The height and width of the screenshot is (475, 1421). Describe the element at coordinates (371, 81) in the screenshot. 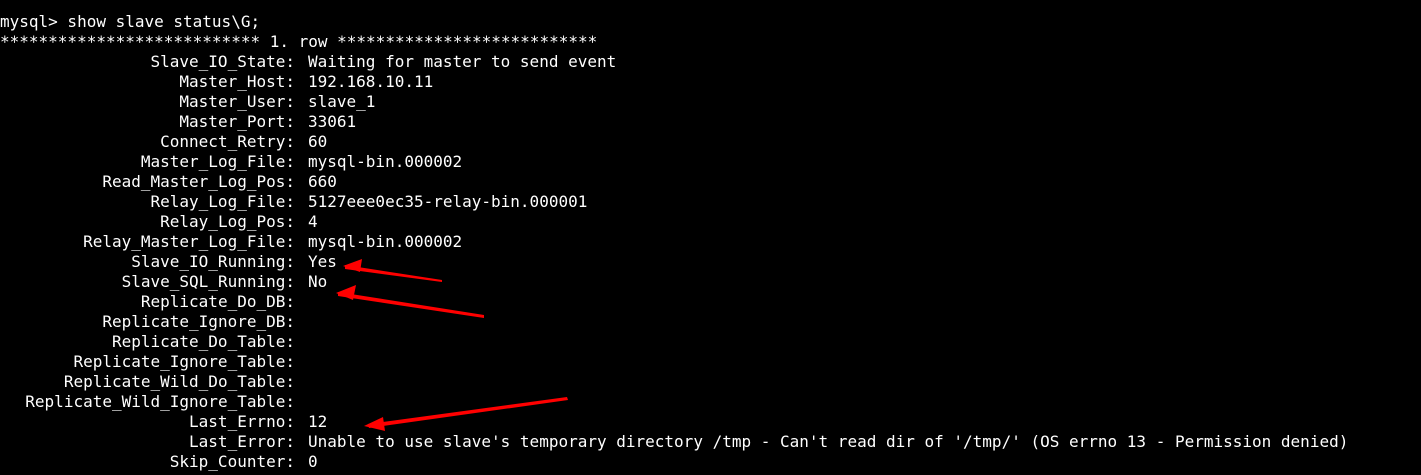

I see `field-value: 192.168.10.11` at that location.